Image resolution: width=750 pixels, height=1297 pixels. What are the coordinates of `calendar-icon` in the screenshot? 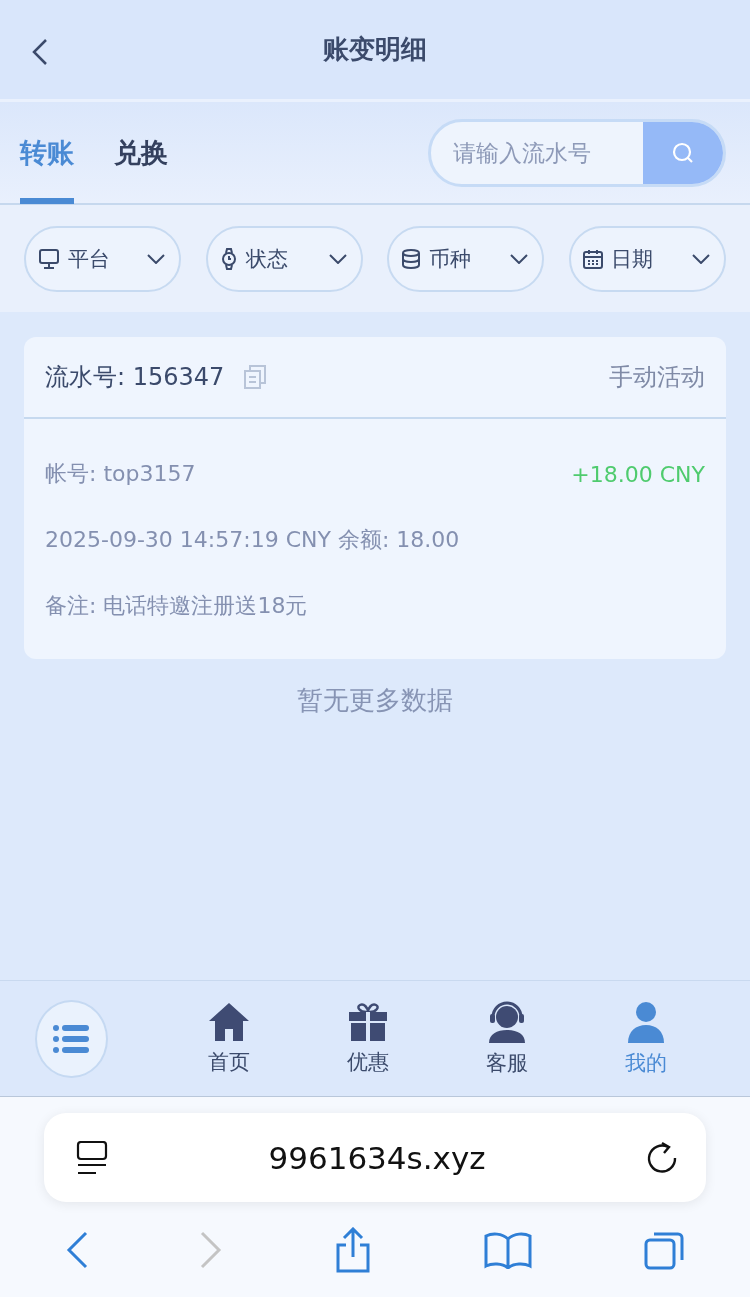 It's located at (592, 258).